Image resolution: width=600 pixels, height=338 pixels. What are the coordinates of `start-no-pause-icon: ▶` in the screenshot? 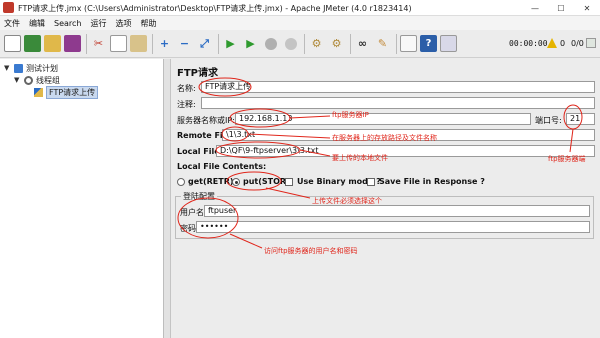 It's located at (250, 43).